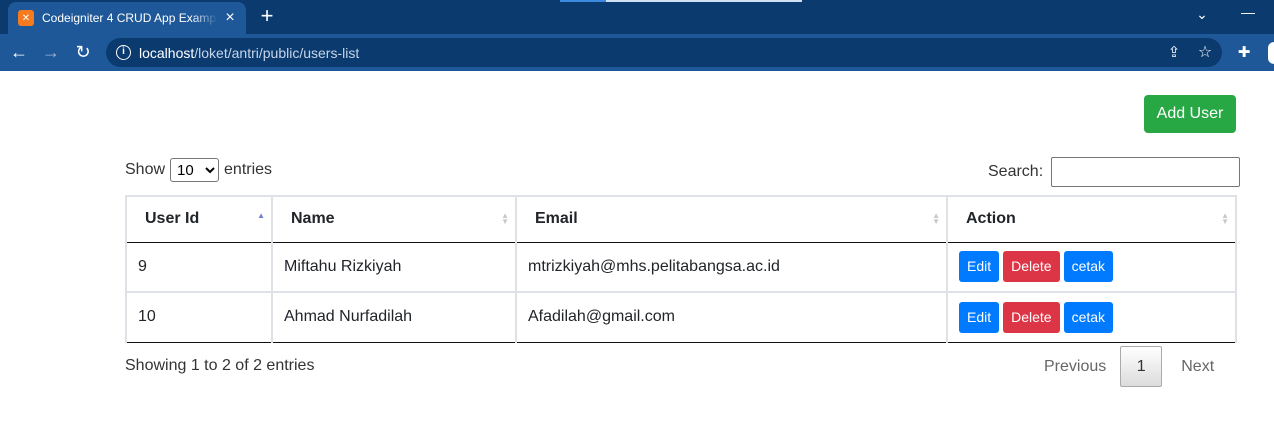  Describe the element at coordinates (199, 267) in the screenshot. I see `cell-user-id: 9` at that location.